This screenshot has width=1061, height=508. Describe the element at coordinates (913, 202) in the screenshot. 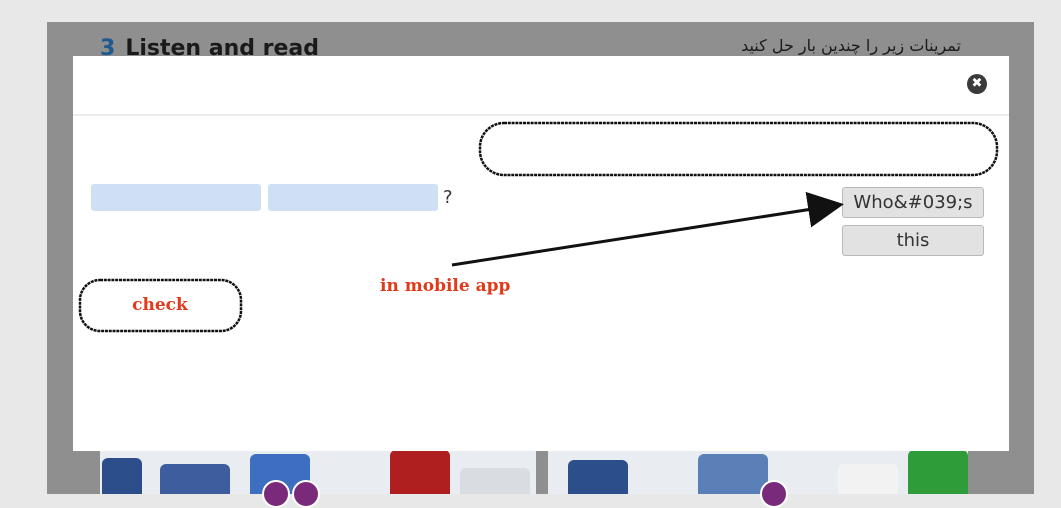

I see `word-tile-whos: Who&#039;s` at that location.